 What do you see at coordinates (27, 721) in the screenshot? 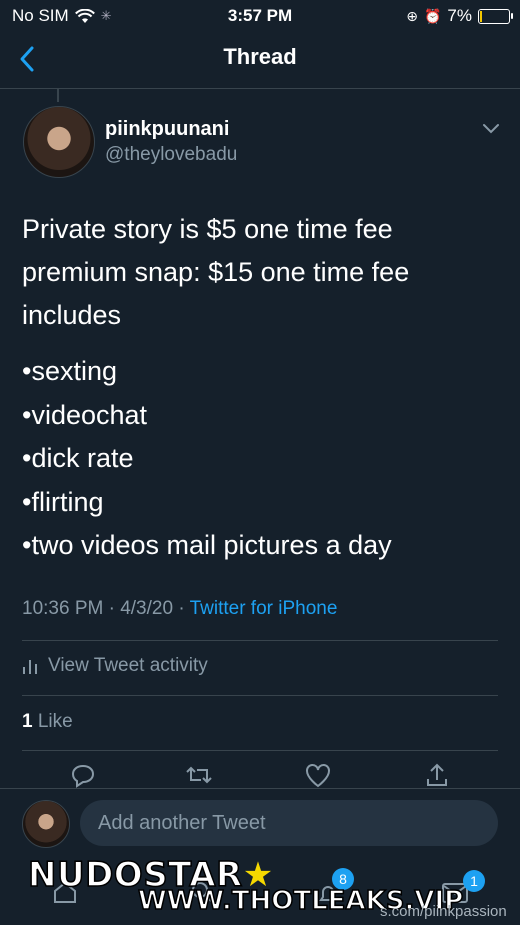
I see `likes-number: 1` at bounding box center [27, 721].